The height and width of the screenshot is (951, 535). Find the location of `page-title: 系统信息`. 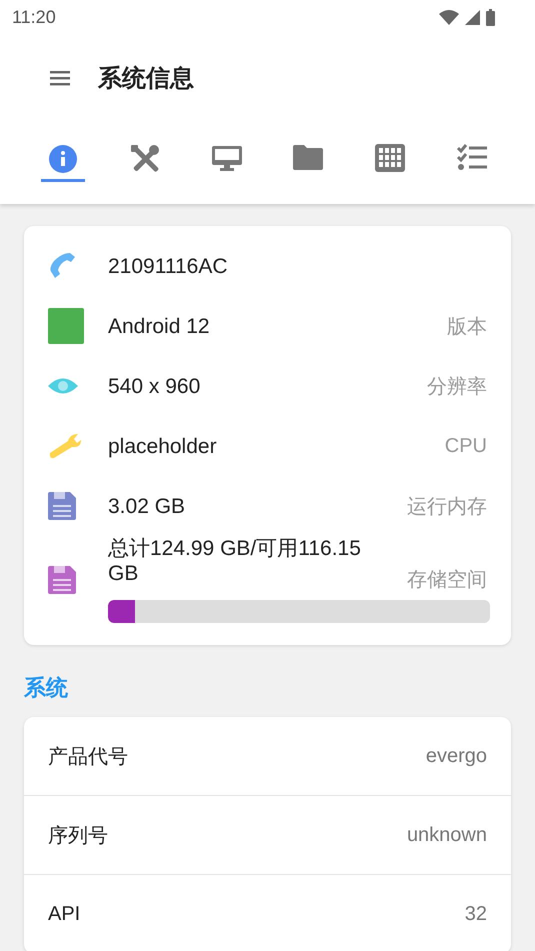

page-title: 系统信息 is located at coordinates (146, 79).